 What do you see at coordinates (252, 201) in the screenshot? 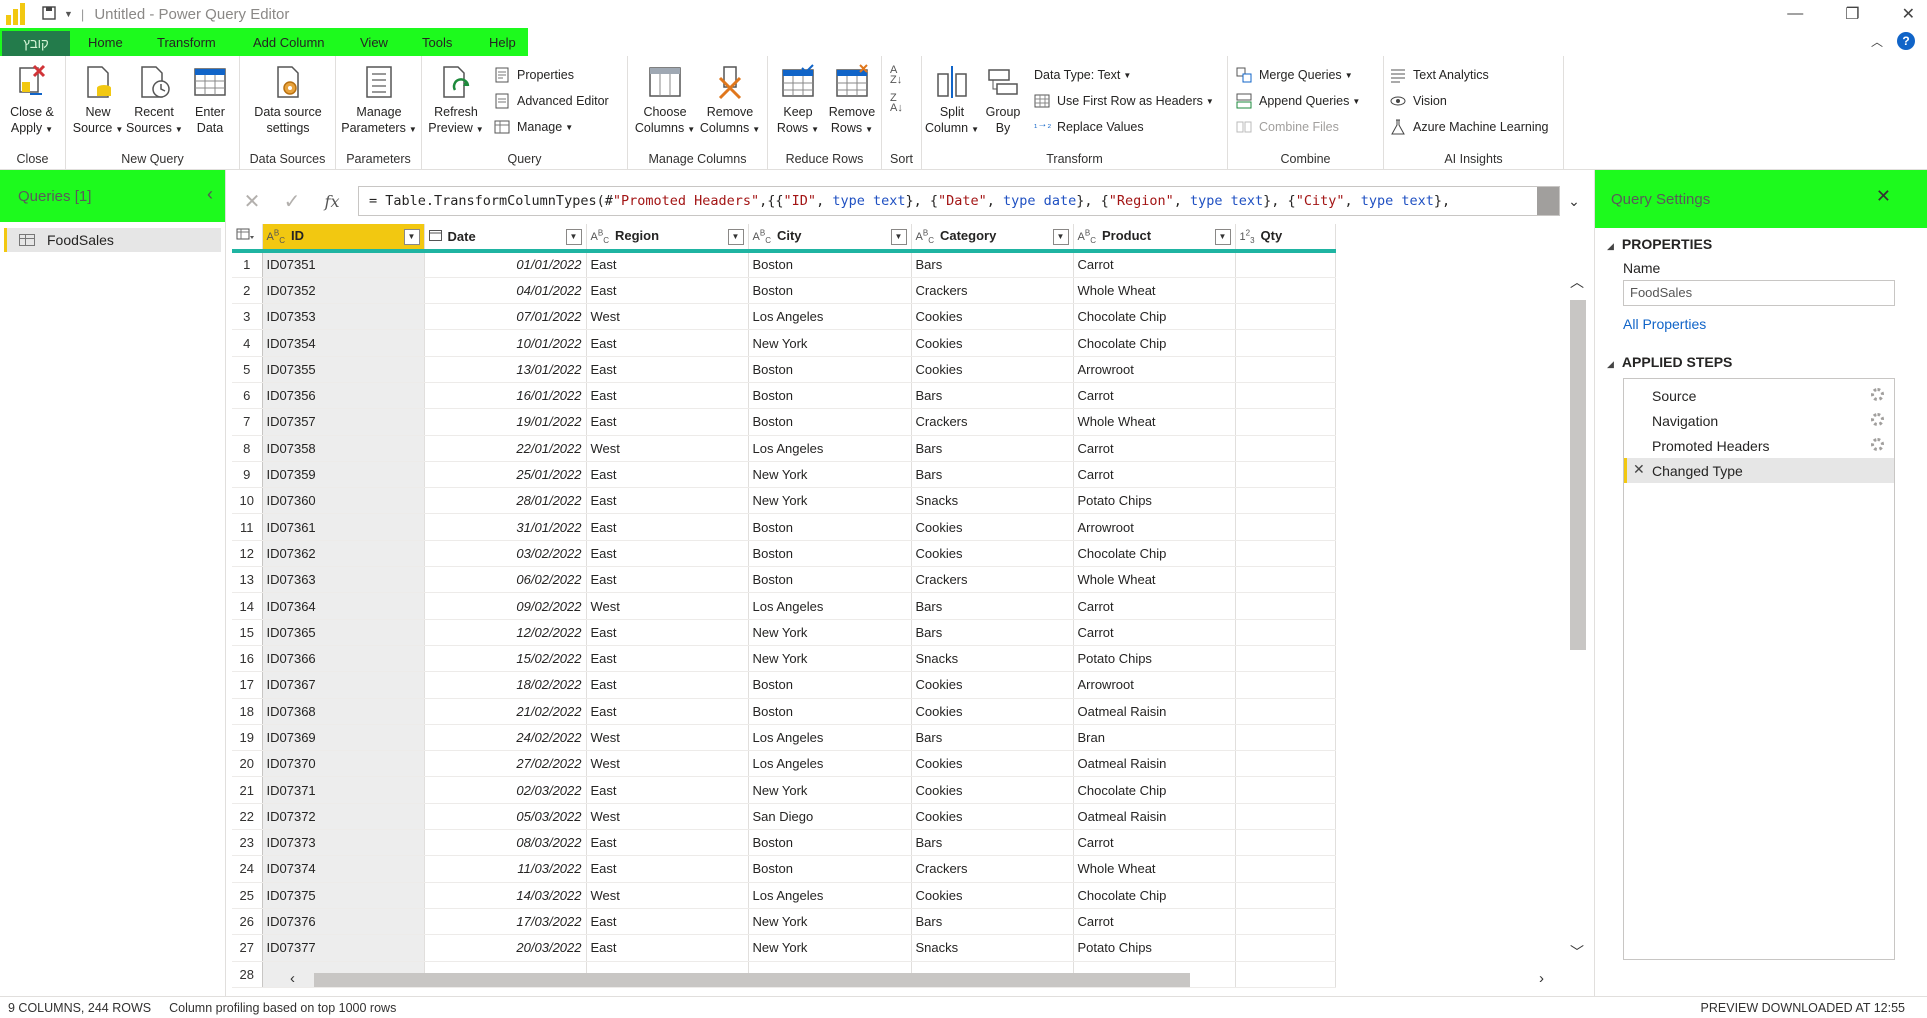
I see `cancel-formula-icon: ✕` at bounding box center [252, 201].